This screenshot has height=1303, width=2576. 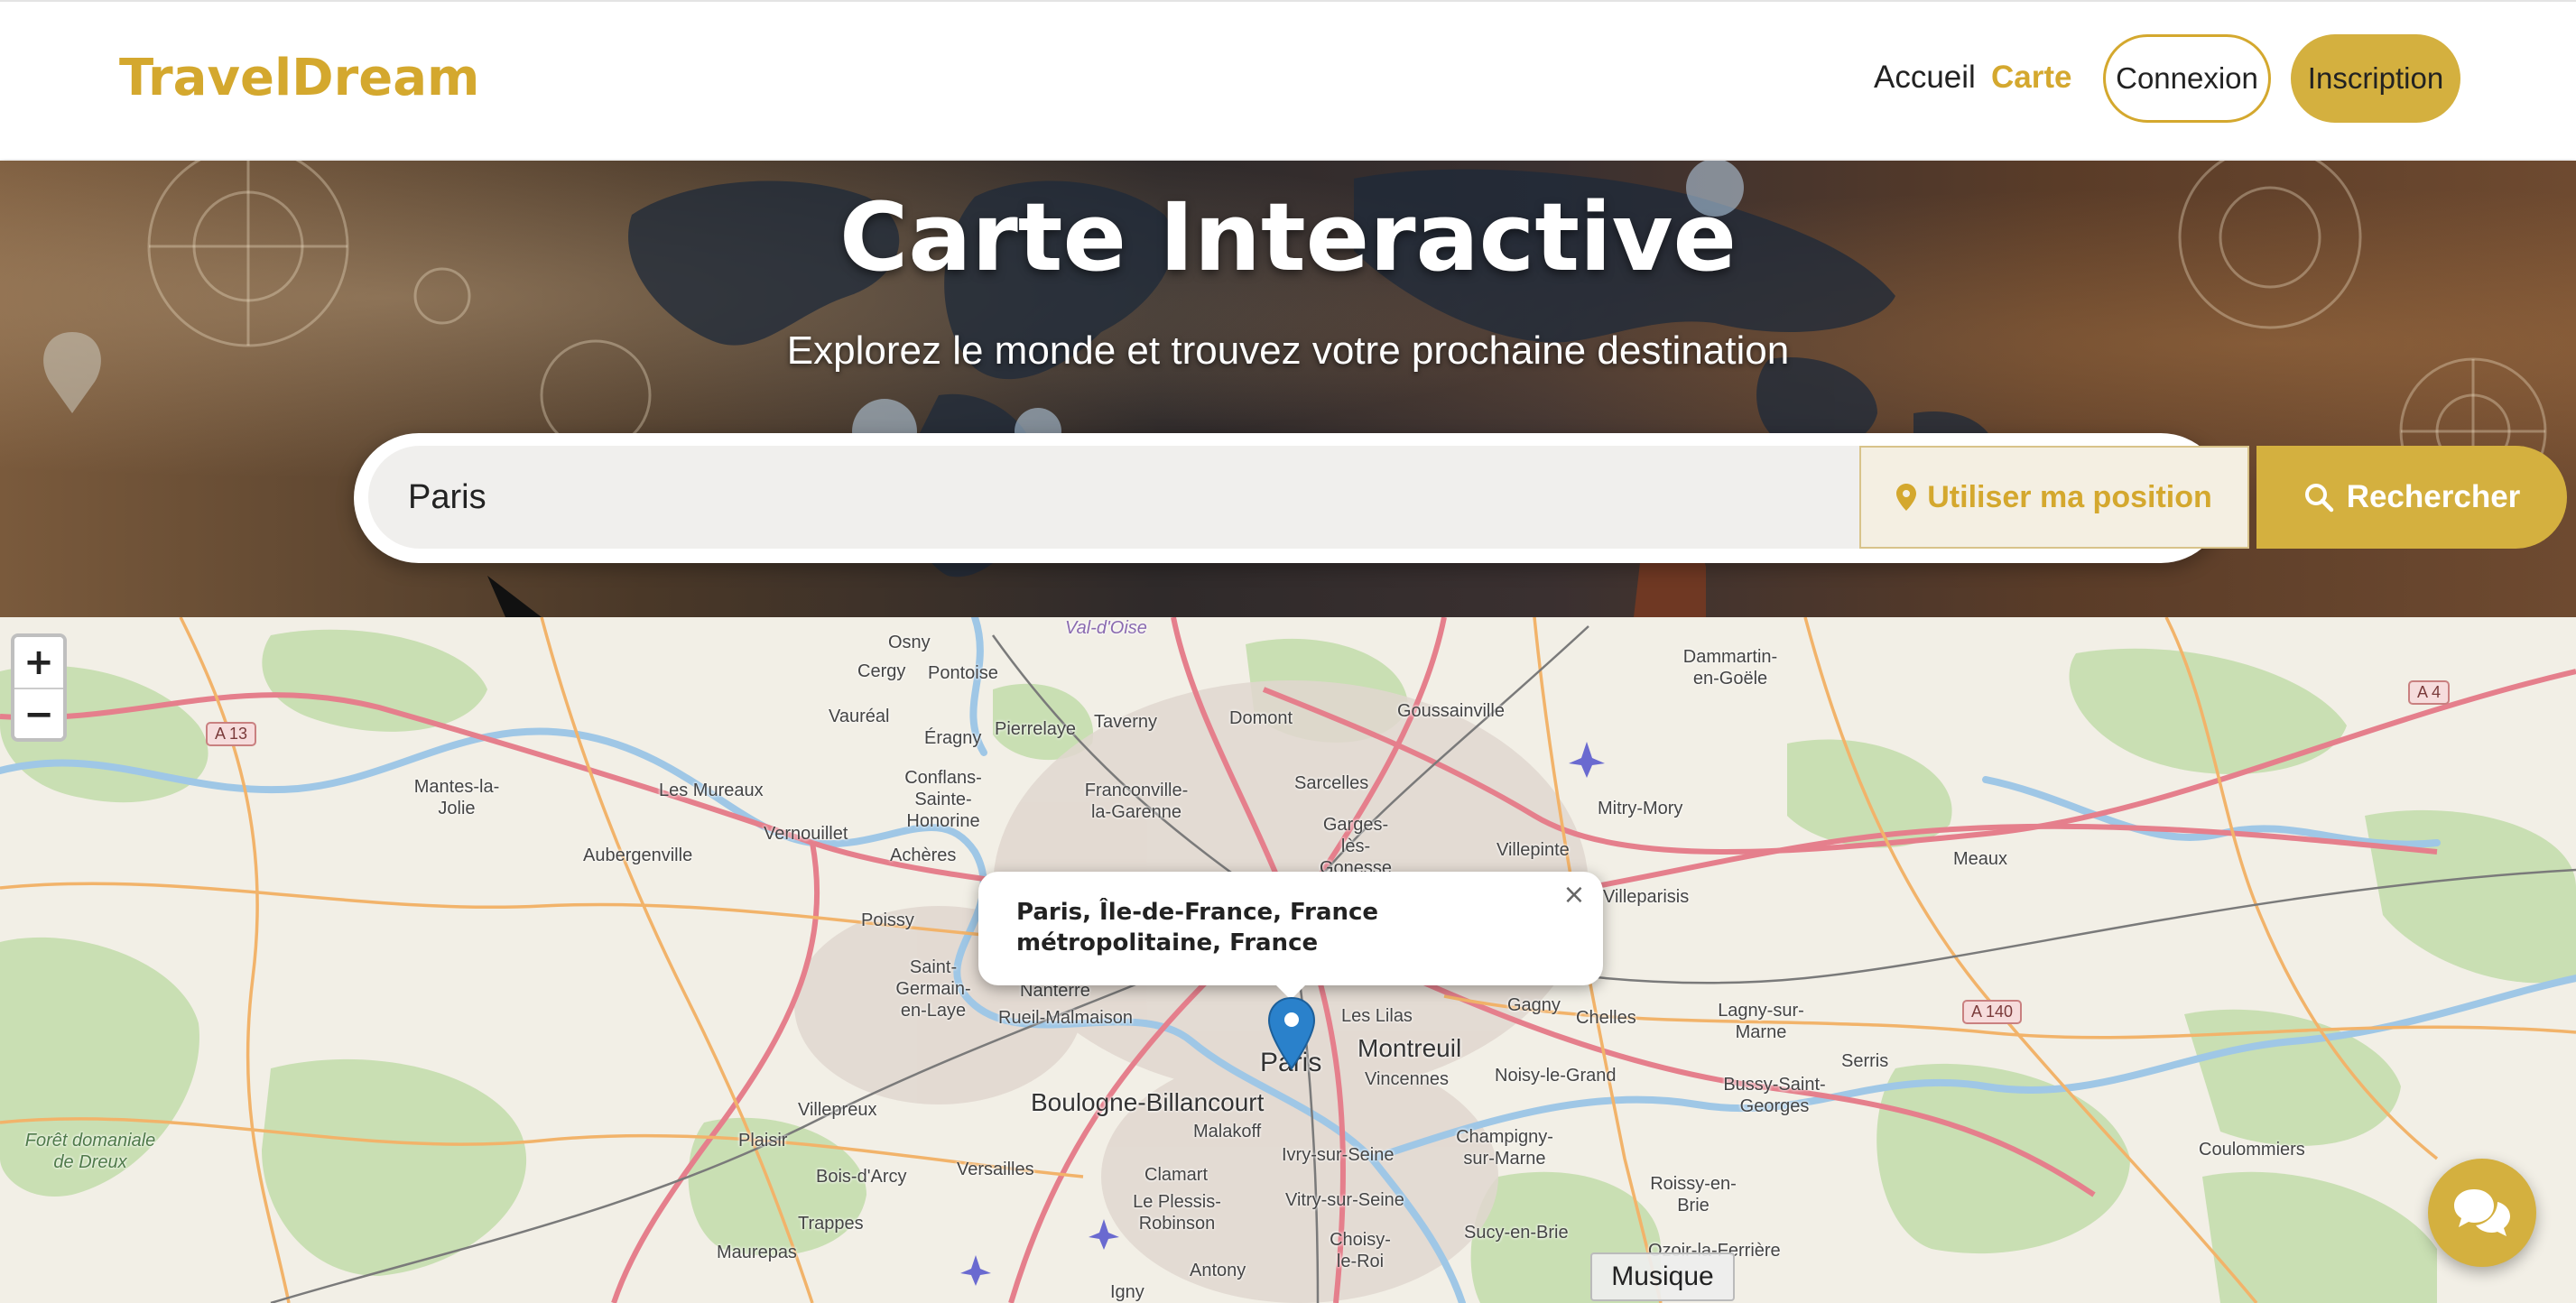 I want to click on map-label: Plaisir, so click(x=763, y=1141).